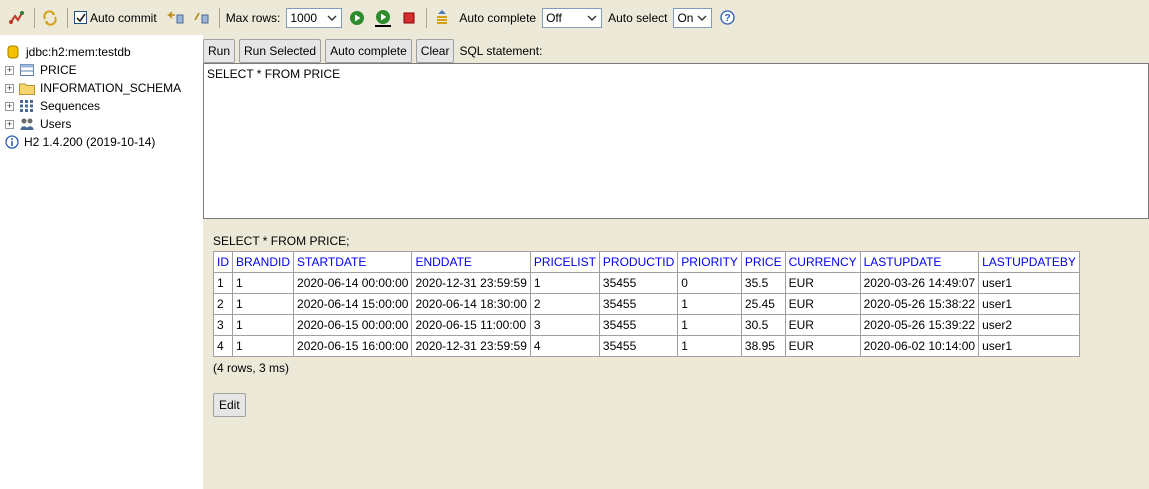  I want to click on clear-button: Clear, so click(435, 51).